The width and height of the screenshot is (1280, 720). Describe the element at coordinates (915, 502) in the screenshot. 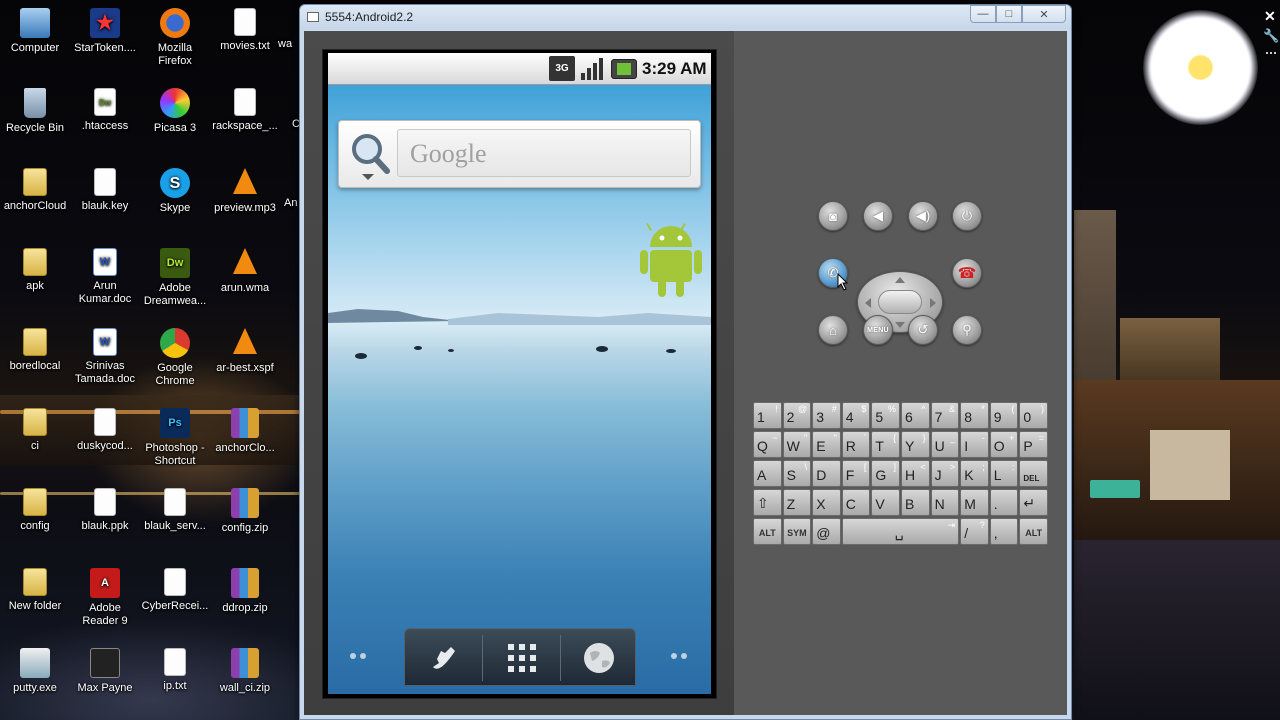

I see `key-b: B` at that location.